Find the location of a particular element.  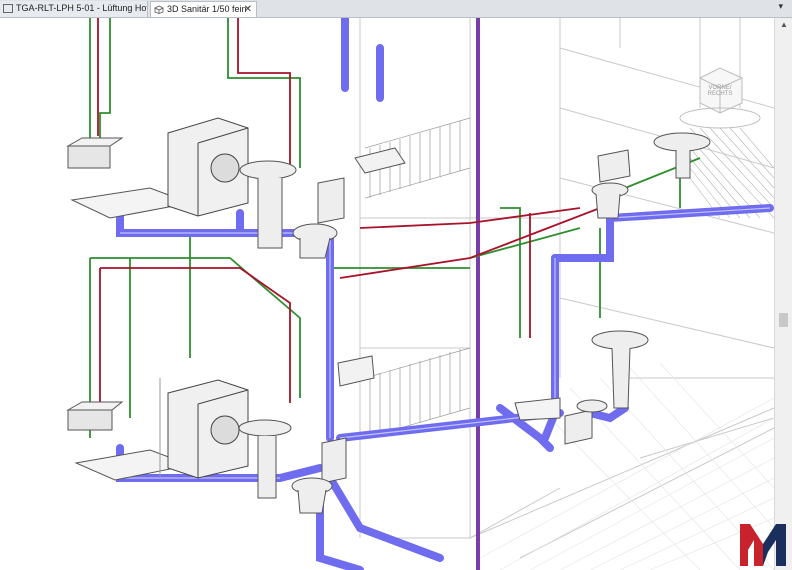

vertical-scrollbar: ▲ is located at coordinates (783, 294).